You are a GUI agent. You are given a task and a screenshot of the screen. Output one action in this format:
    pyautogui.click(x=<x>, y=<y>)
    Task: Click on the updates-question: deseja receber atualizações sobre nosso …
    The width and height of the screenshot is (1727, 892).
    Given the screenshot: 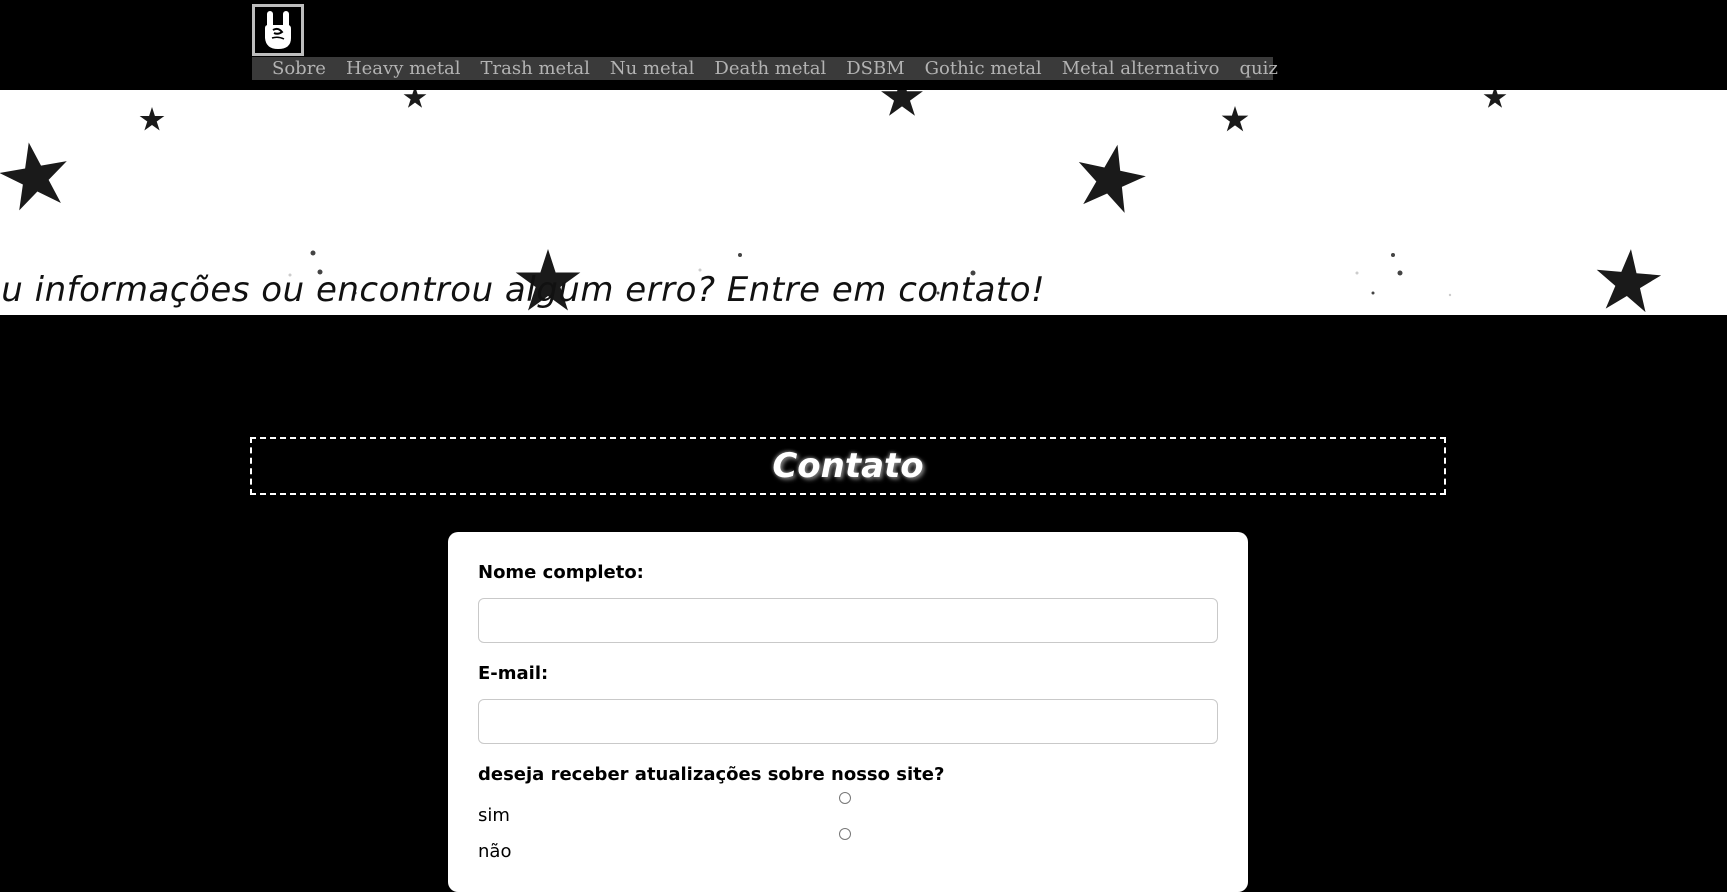 What is the action you would take?
    pyautogui.click(x=711, y=774)
    